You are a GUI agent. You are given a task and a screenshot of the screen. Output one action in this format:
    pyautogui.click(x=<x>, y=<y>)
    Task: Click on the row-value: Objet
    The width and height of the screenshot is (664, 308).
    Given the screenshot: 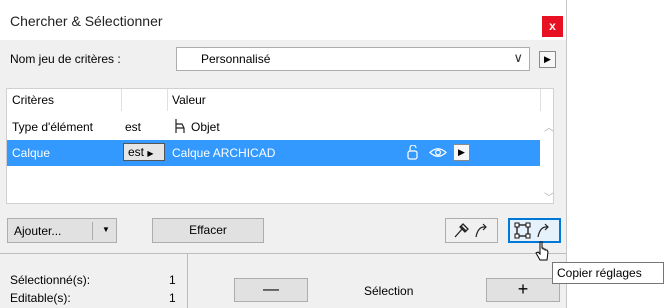 What is the action you would take?
    pyautogui.click(x=205, y=127)
    